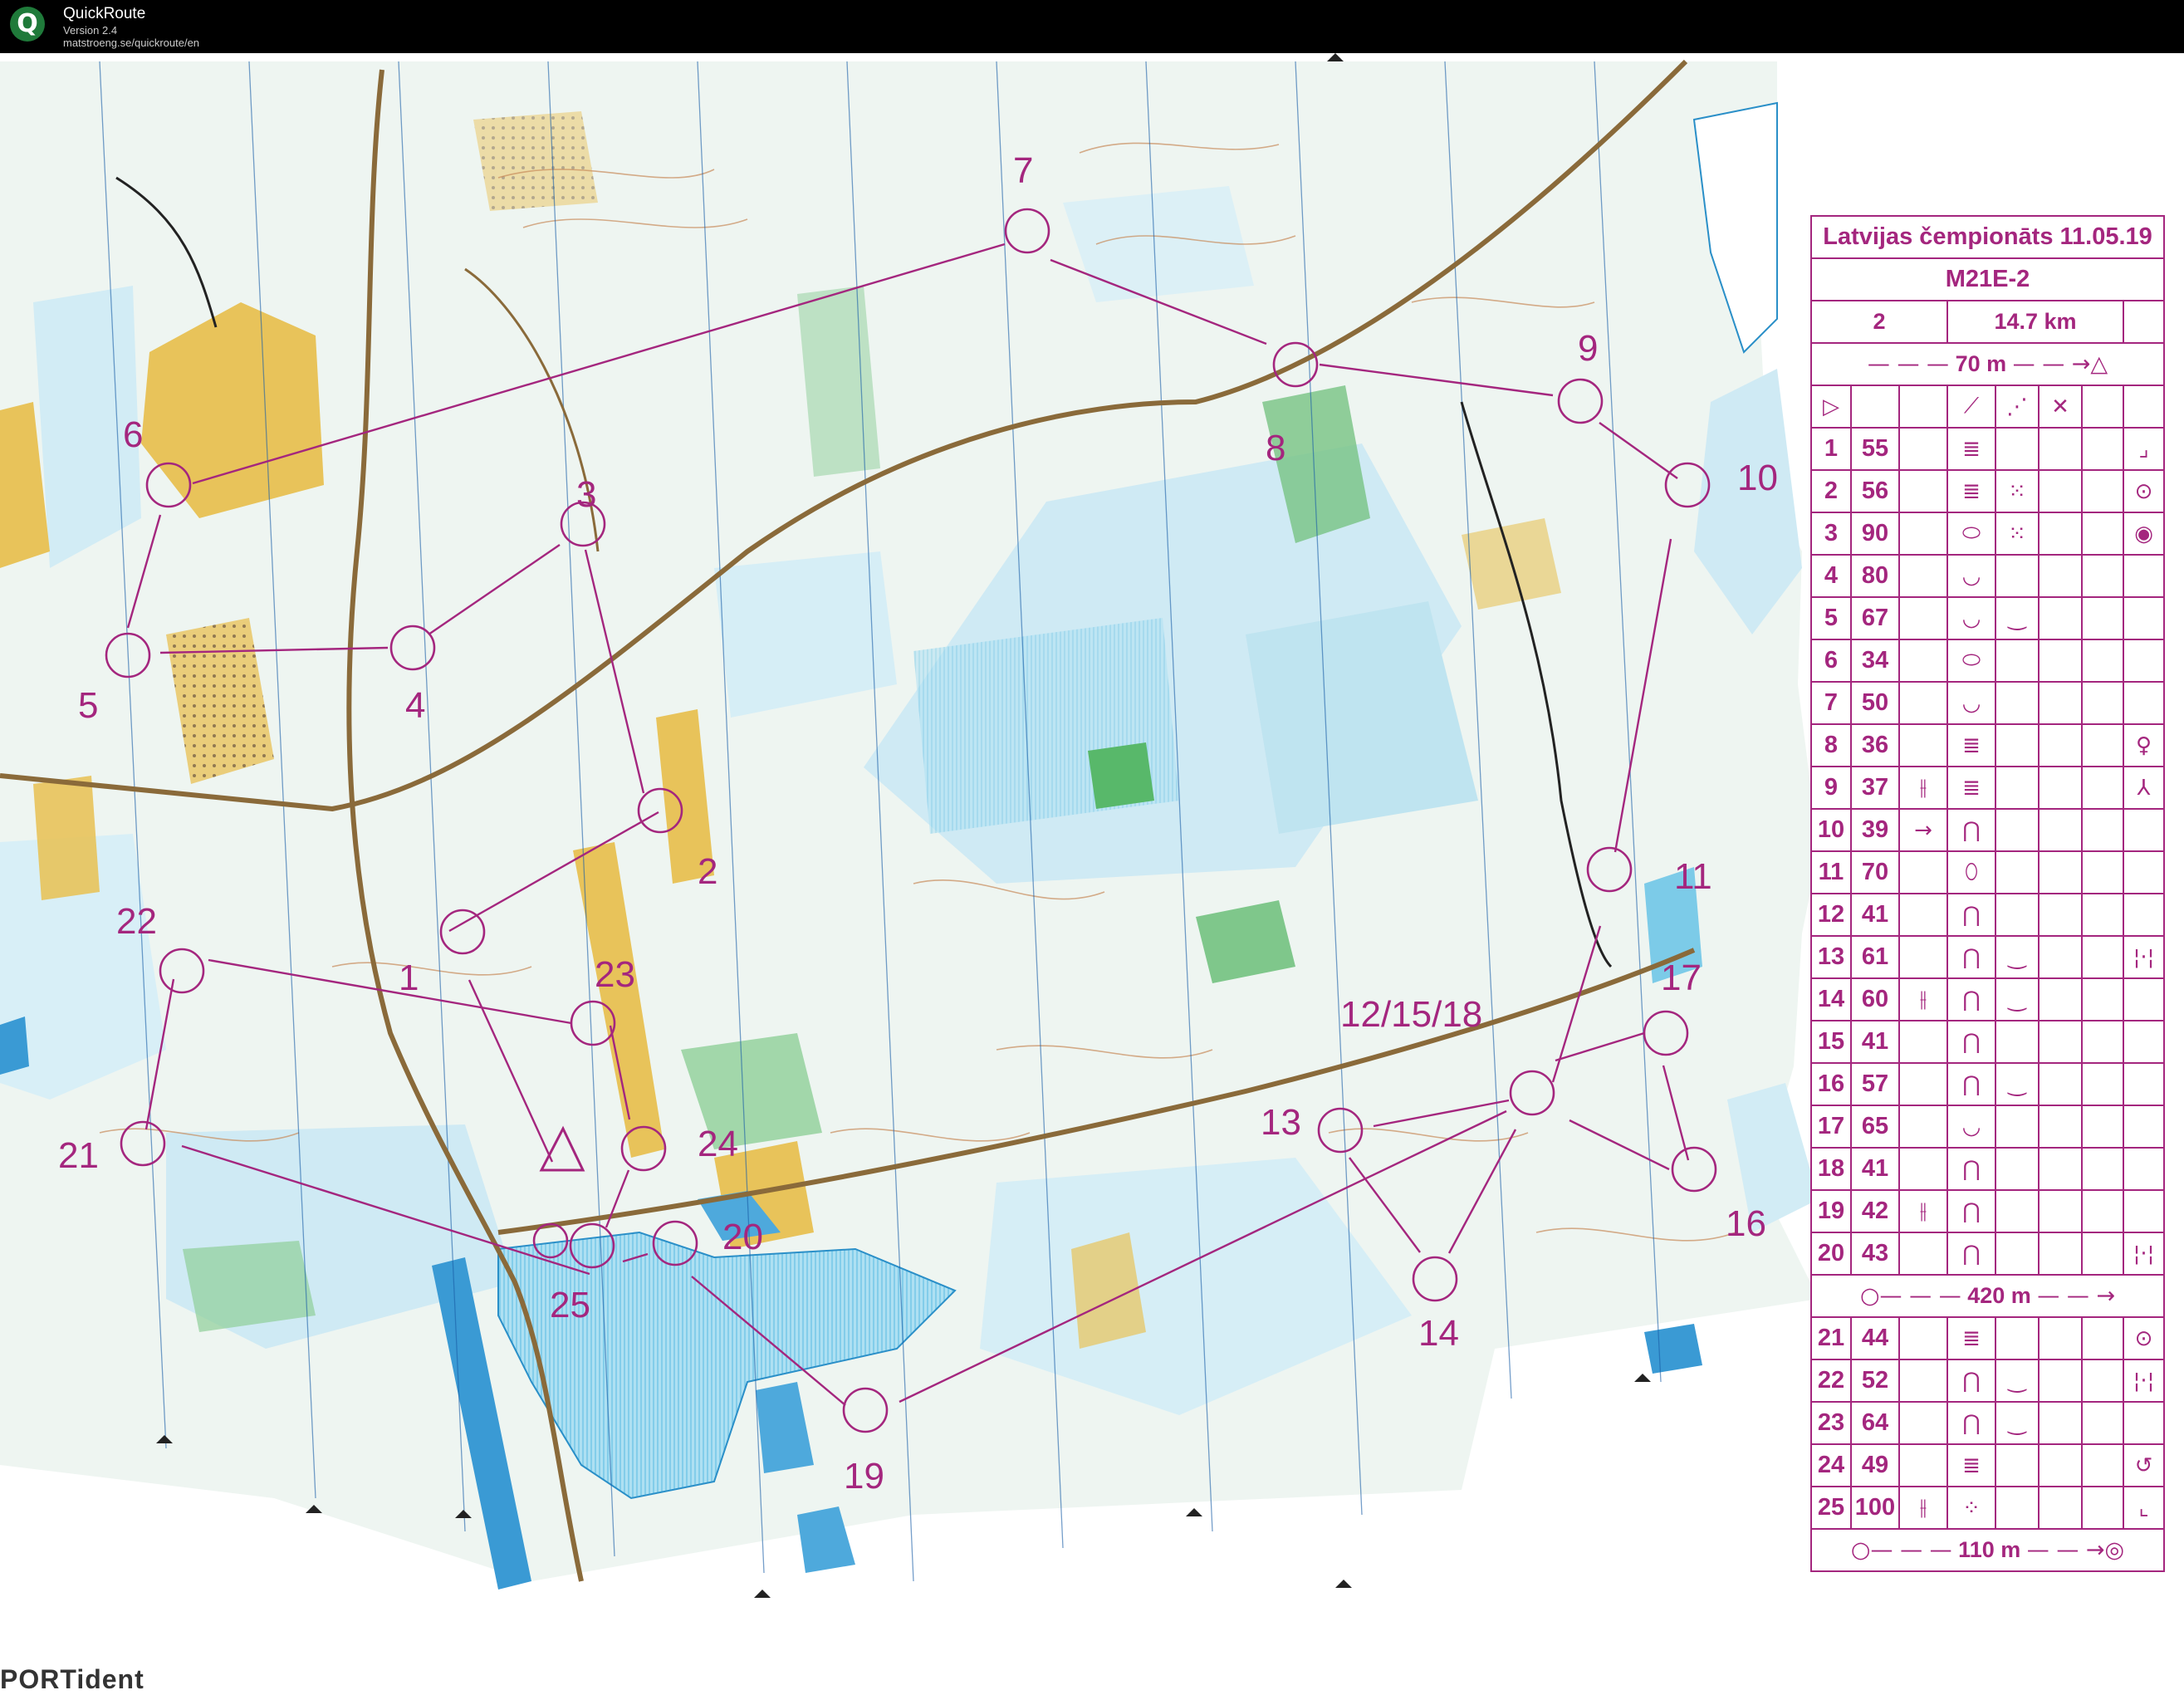 This screenshot has width=2184, height=1695. I want to click on tape-arrow-icon: — — →, so click(2076, 1296).